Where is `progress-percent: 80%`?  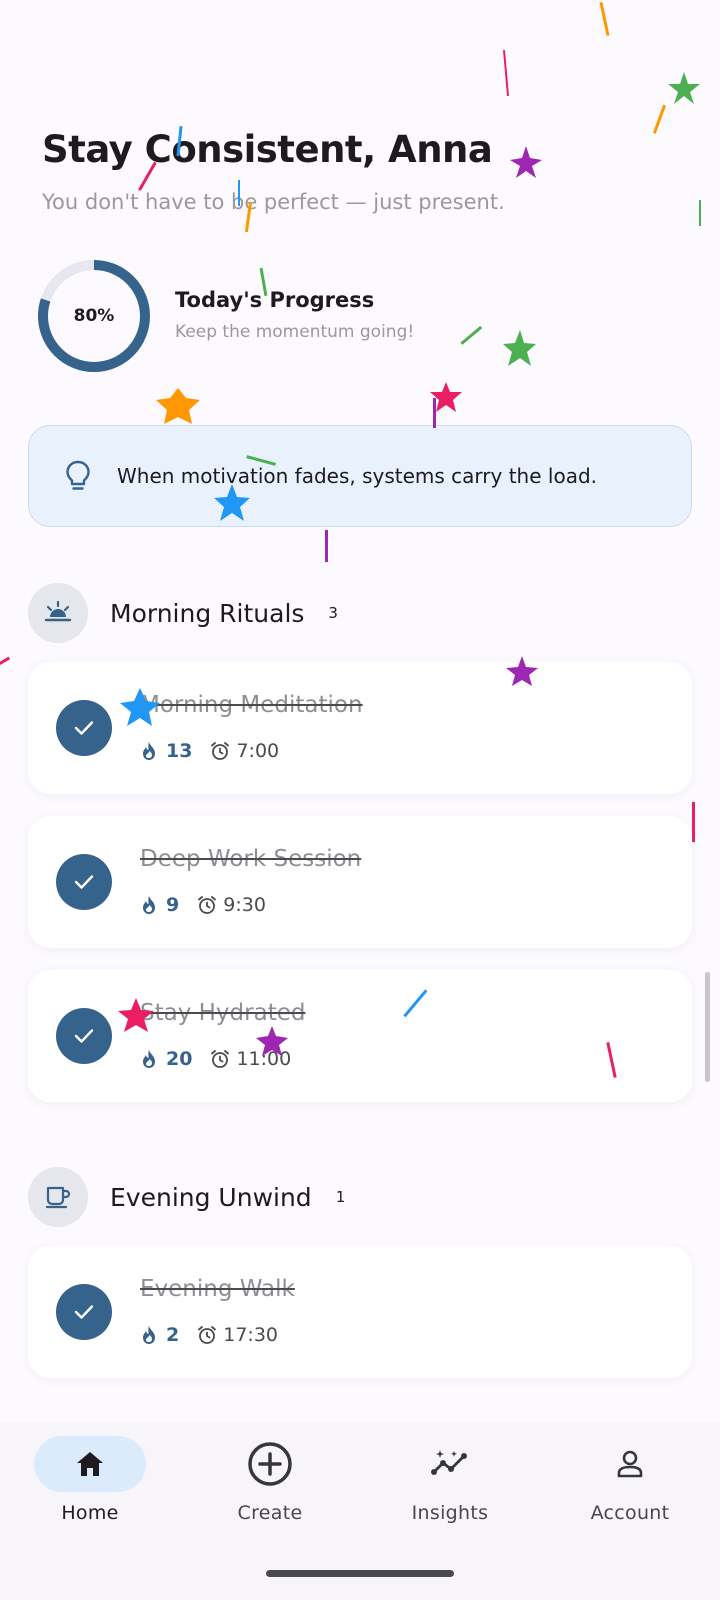 progress-percent: 80% is located at coordinates (94, 316).